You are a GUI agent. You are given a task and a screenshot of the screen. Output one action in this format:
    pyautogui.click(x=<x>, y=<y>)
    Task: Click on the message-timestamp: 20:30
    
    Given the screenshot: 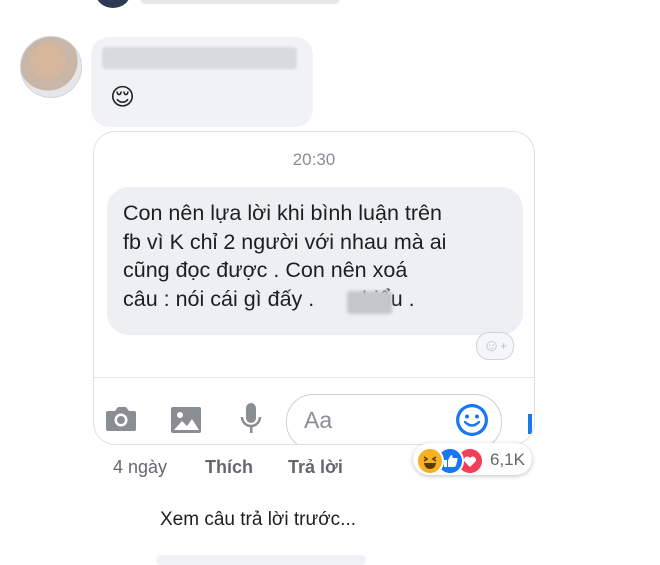 What is the action you would take?
    pyautogui.click(x=314, y=159)
    